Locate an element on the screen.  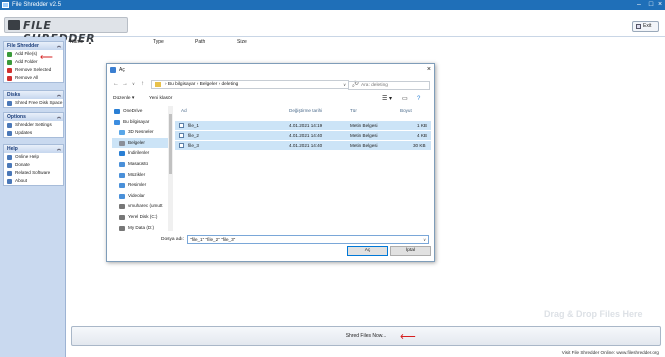
nav-item-videos: Videolar is located at coordinates (140, 196).